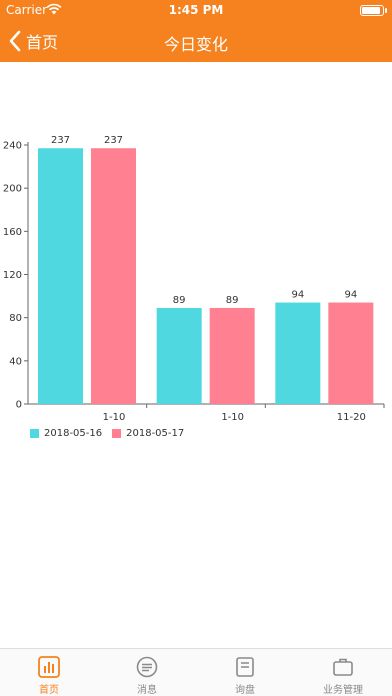 The width and height of the screenshot is (392, 696). What do you see at coordinates (245, 690) in the screenshot?
I see `tab-label-inquiry: 询盘` at bounding box center [245, 690].